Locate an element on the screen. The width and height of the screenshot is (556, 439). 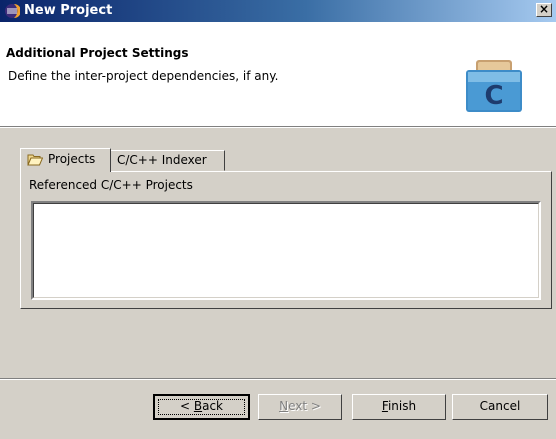
tab-indexer-label: C/C++ Indexer is located at coordinates (162, 160).